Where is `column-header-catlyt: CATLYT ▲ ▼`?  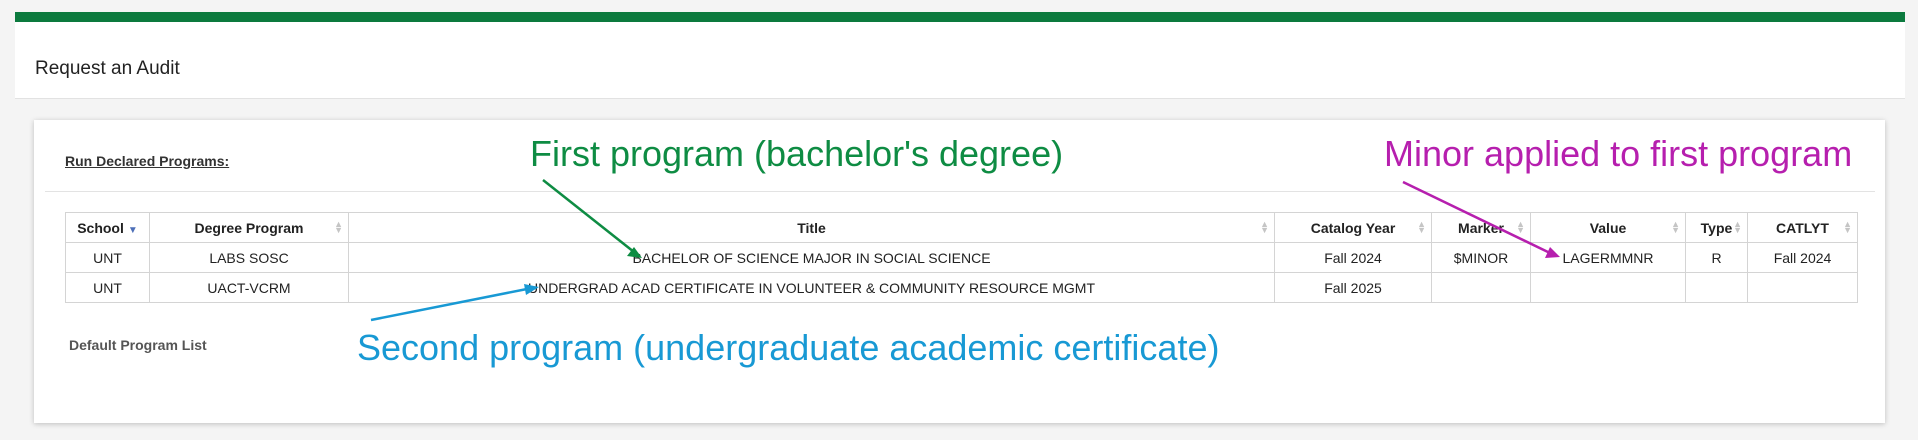
column-header-catlyt: CATLYT ▲ ▼ is located at coordinates (1802, 227).